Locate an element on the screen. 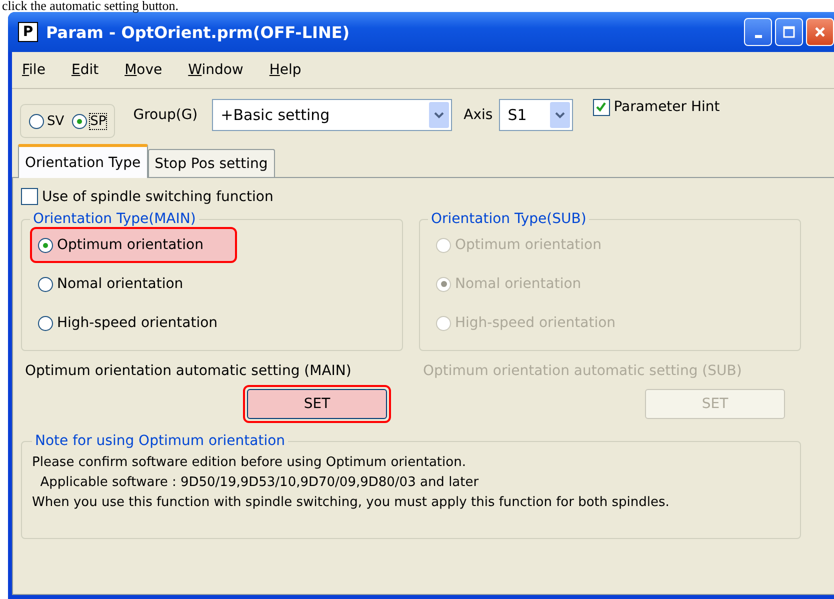 The height and width of the screenshot is (599, 834). menu-item: Edit is located at coordinates (85, 70).